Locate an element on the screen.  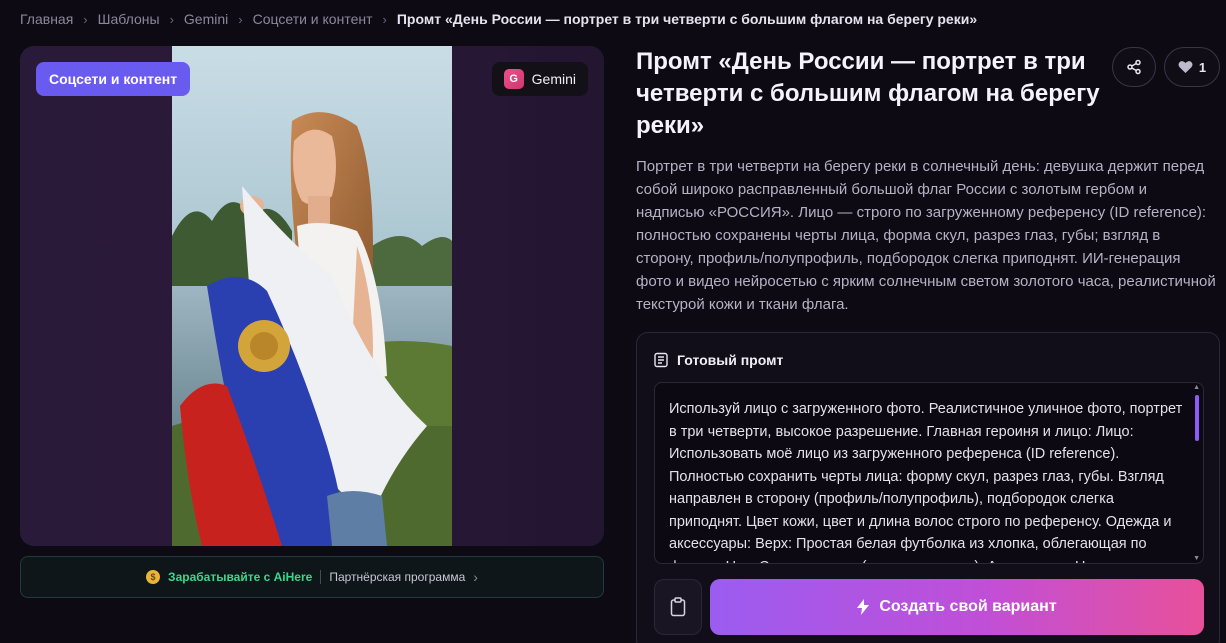
like-button: 1 is located at coordinates (1192, 67).